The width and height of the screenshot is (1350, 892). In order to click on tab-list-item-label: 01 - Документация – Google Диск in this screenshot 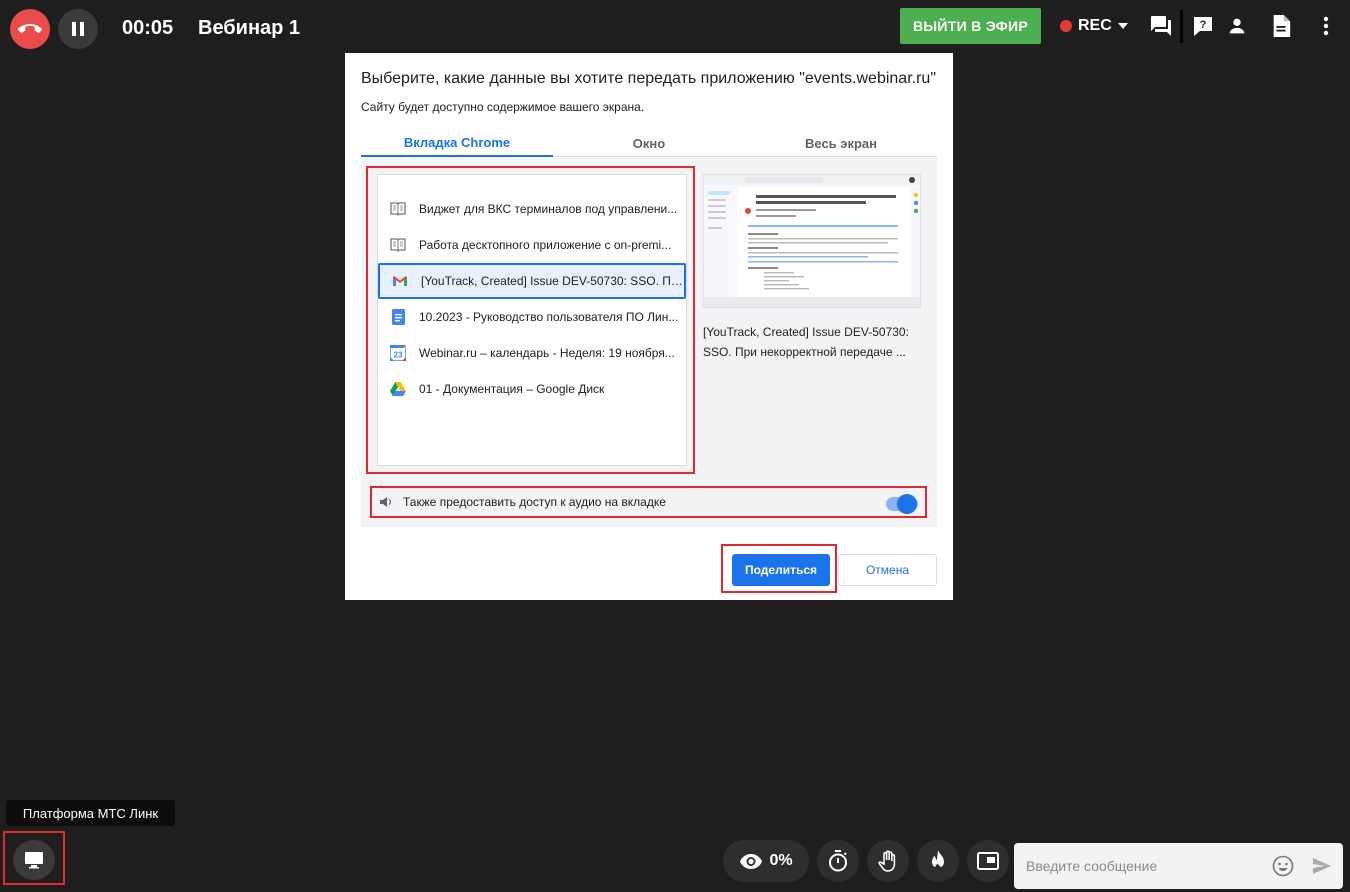, I will do `click(512, 389)`.